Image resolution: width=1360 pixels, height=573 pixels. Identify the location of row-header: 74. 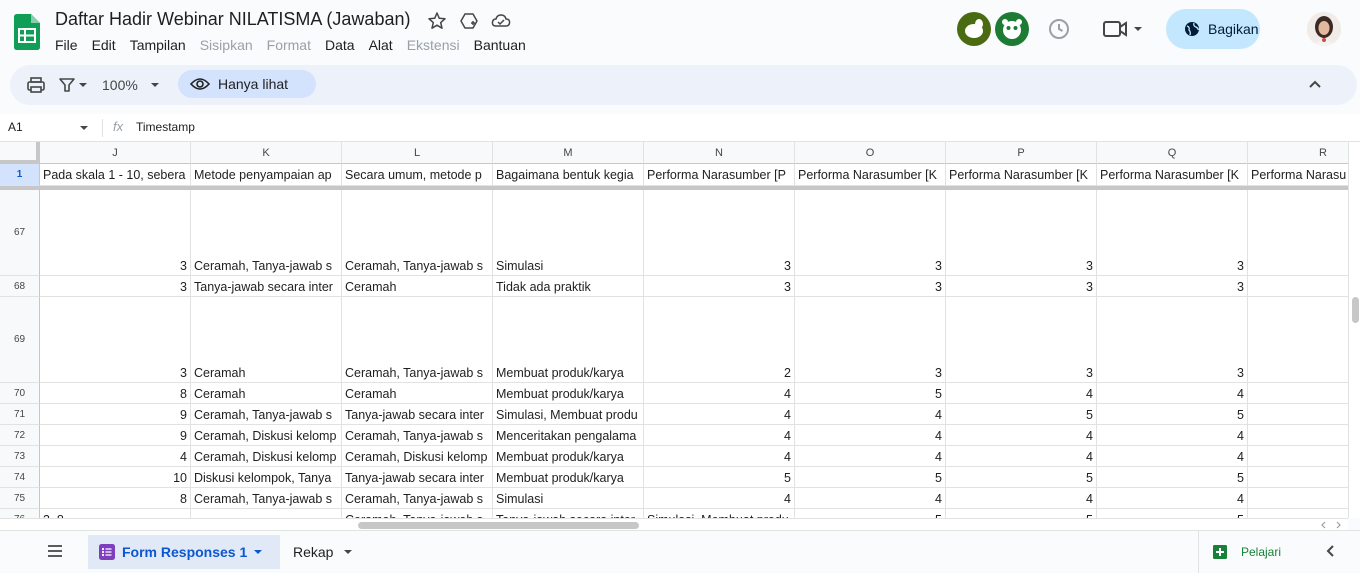
(20, 477).